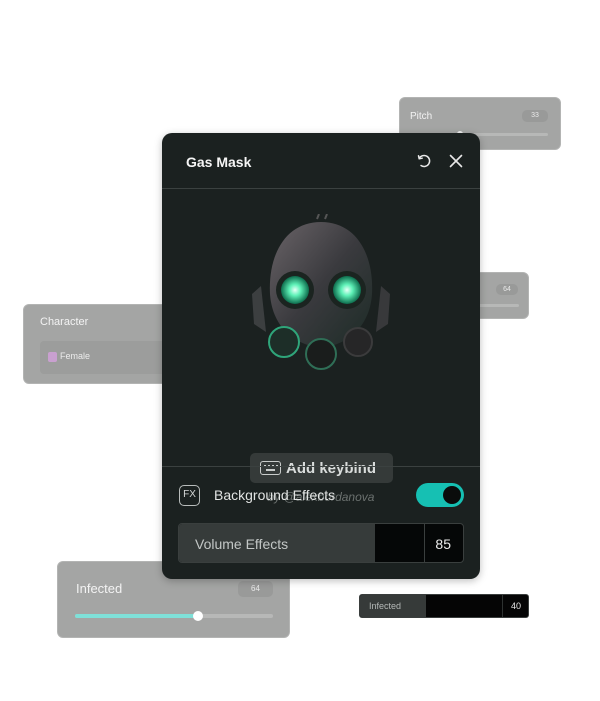  I want to click on character-emoji-icon, so click(52, 357).